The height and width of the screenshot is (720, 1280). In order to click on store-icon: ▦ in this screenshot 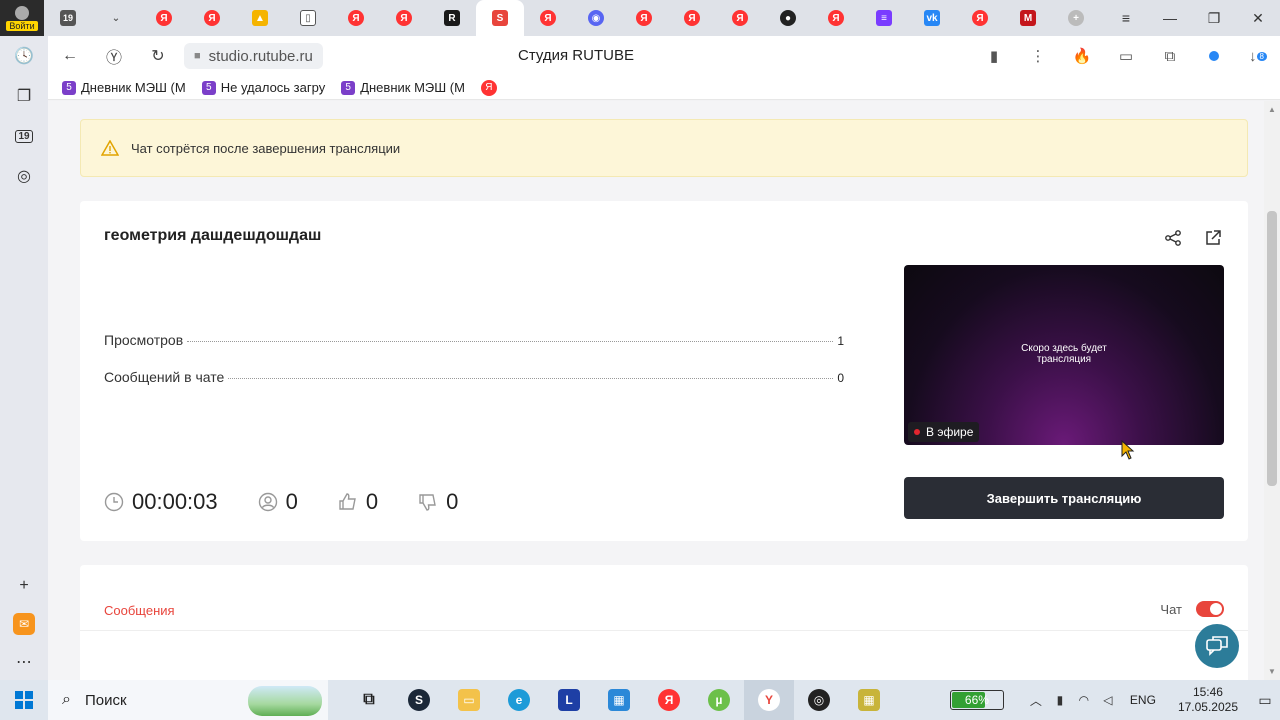, I will do `click(619, 700)`.